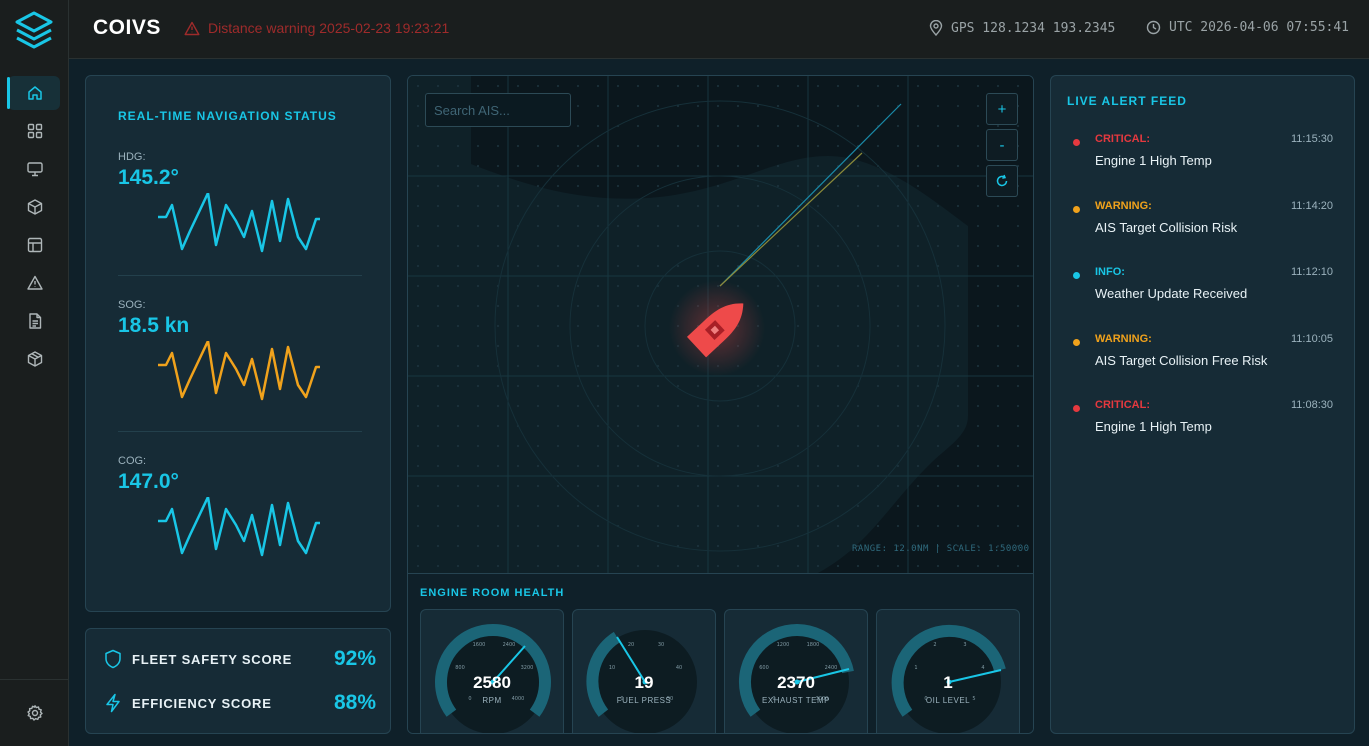  I want to click on fuel-pressure-gauge: 0 10 20 30 40 50 19 FUEL PRESS, so click(644, 671).